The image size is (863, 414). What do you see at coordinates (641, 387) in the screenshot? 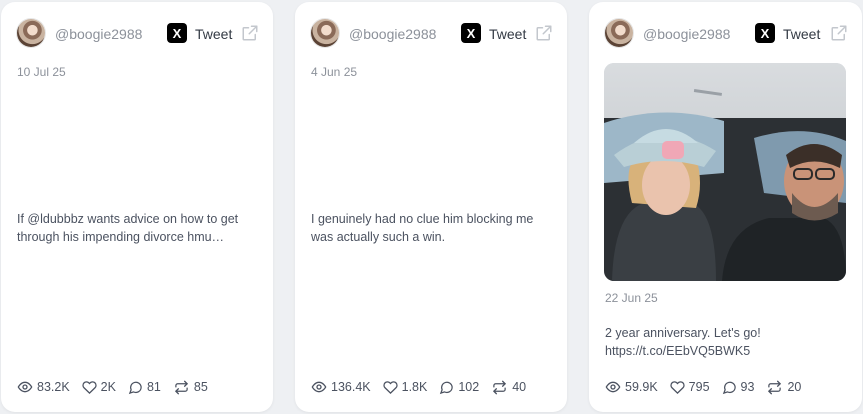
I see `views-count: 59.9K` at bounding box center [641, 387].